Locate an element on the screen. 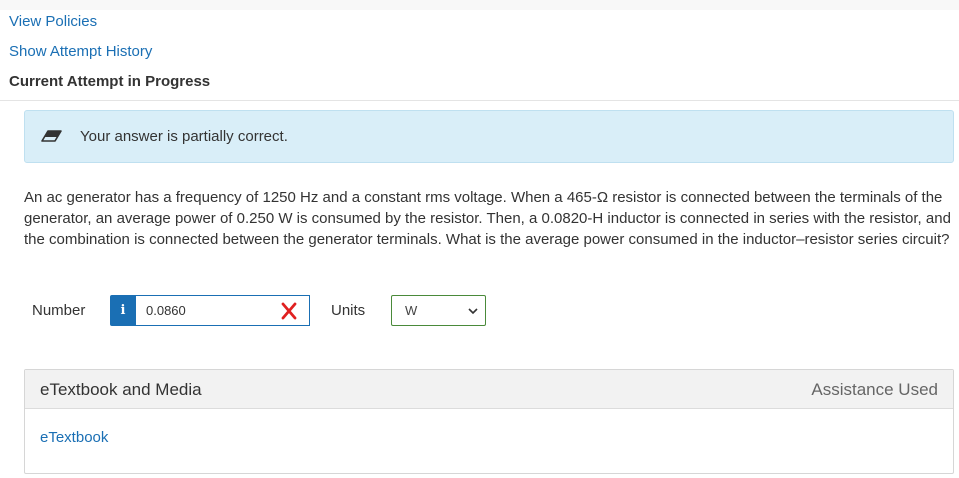 Image resolution: width=959 pixels, height=478 pixels. etextbook-link: eTextbook is located at coordinates (74, 437).